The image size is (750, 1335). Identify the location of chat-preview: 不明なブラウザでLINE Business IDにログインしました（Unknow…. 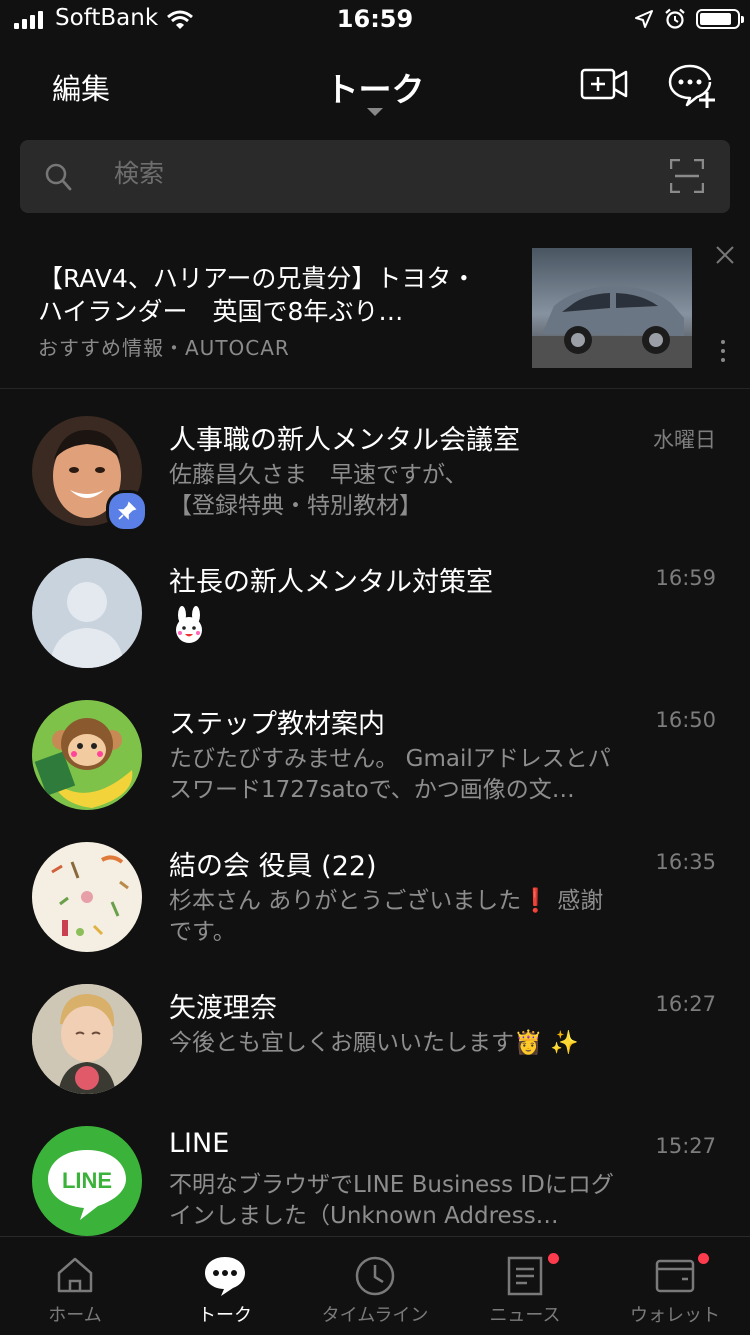
(391, 1200).